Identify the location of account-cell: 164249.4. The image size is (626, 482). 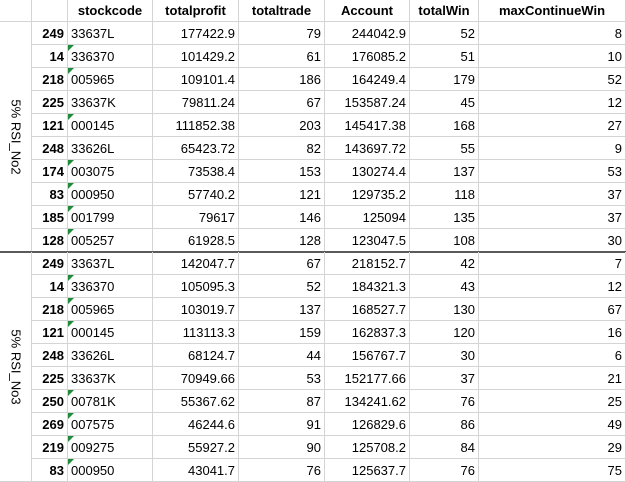
(367, 79).